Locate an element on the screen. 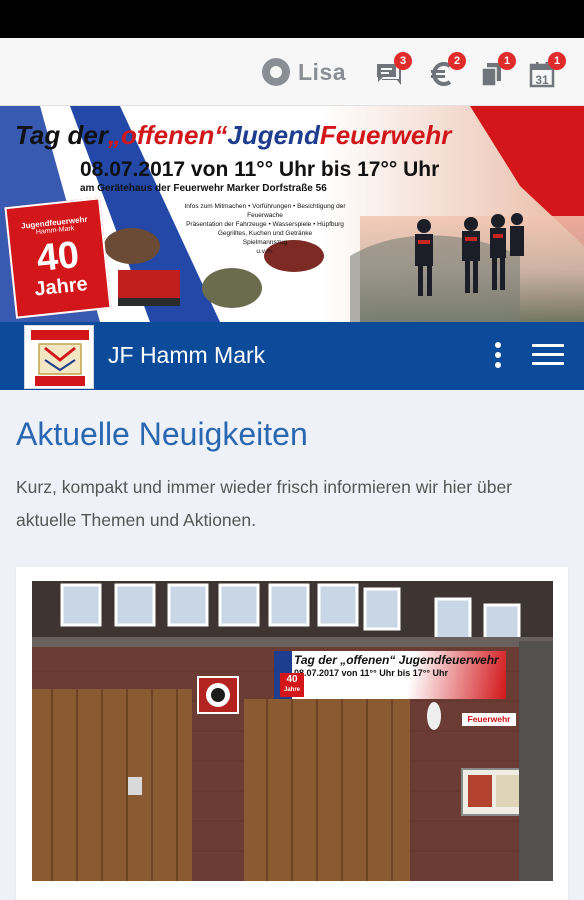 The image size is (584, 900). banner-title-offenen: „offenen“ is located at coordinates (167, 135).